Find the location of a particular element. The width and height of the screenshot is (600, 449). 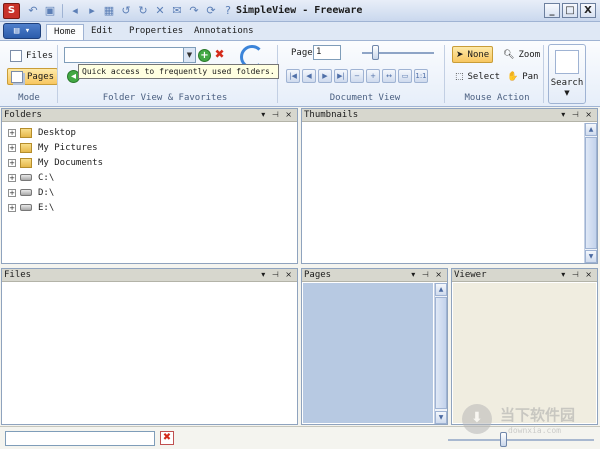

mouse-none-label: None is located at coordinates (478, 54).